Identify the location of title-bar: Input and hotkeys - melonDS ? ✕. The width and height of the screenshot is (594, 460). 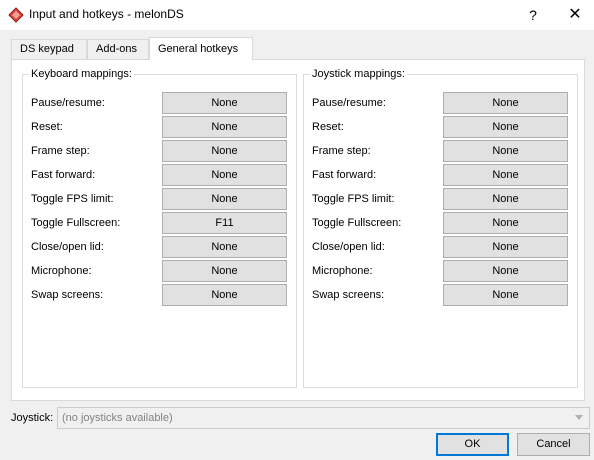
(297, 15).